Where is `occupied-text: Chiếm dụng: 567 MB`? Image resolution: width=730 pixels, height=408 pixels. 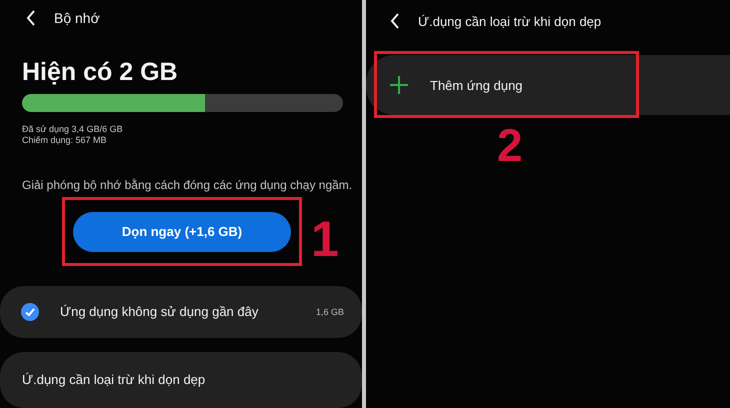 occupied-text: Chiếm dụng: 567 MB is located at coordinates (65, 140).